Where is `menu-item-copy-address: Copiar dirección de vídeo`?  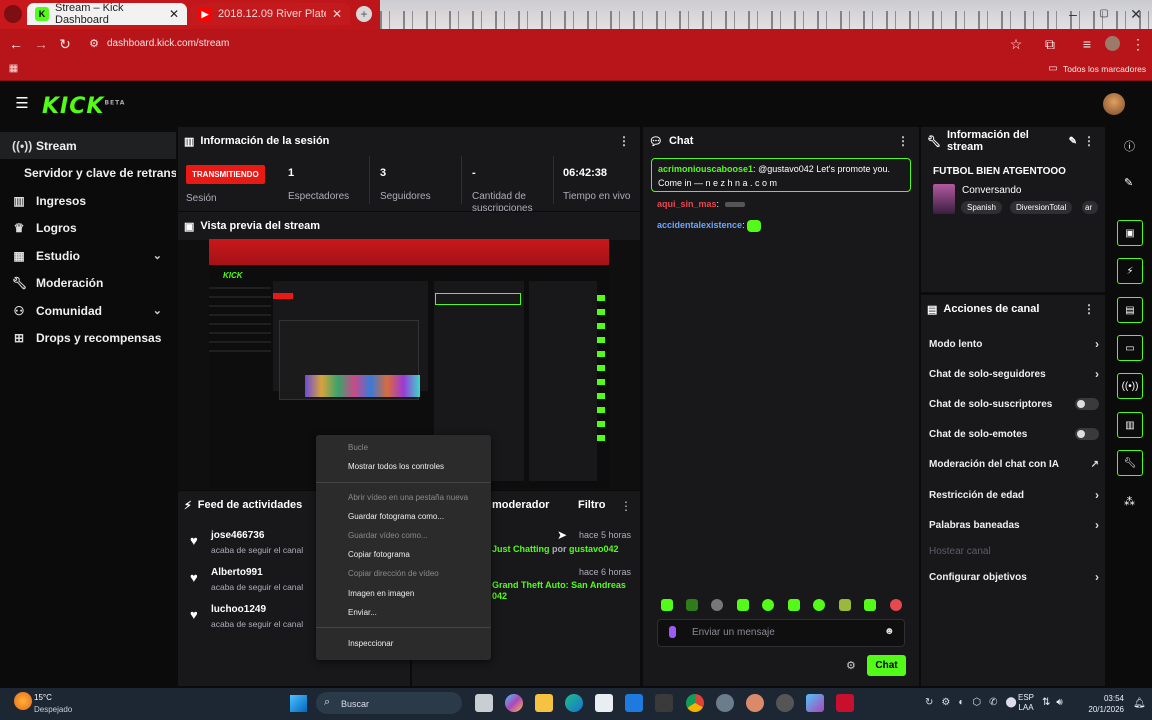 menu-item-copy-address: Copiar dirección de vídeo is located at coordinates (393, 573).